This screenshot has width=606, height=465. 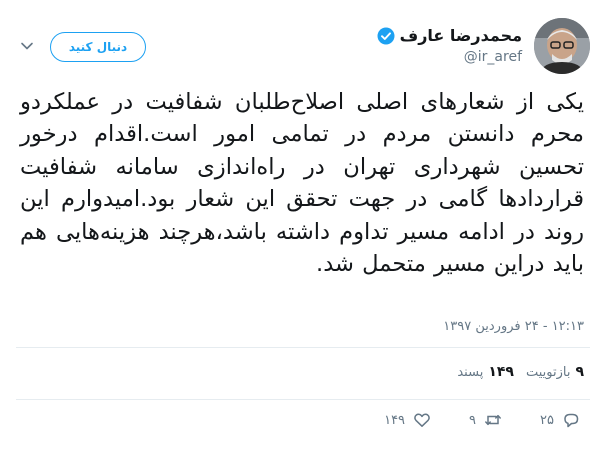 What do you see at coordinates (27, 45) in the screenshot?
I see `chevron-down-icon` at bounding box center [27, 45].